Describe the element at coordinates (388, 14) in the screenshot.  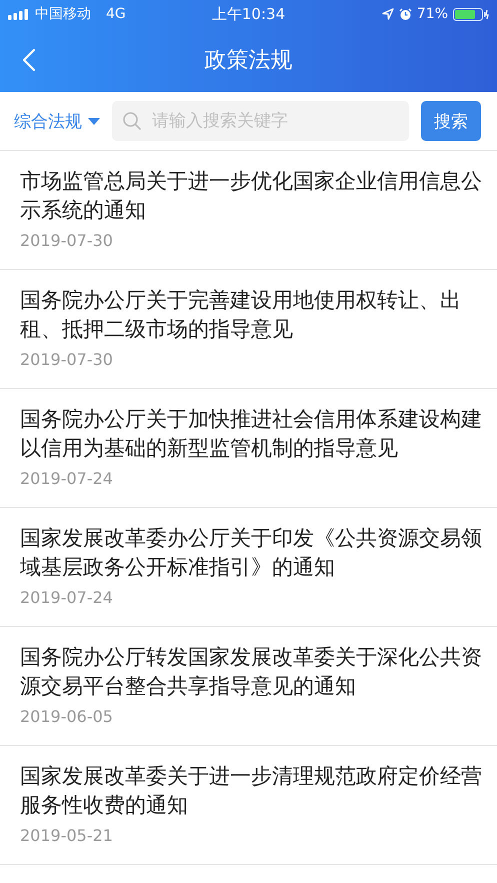
I see `location-icon` at that location.